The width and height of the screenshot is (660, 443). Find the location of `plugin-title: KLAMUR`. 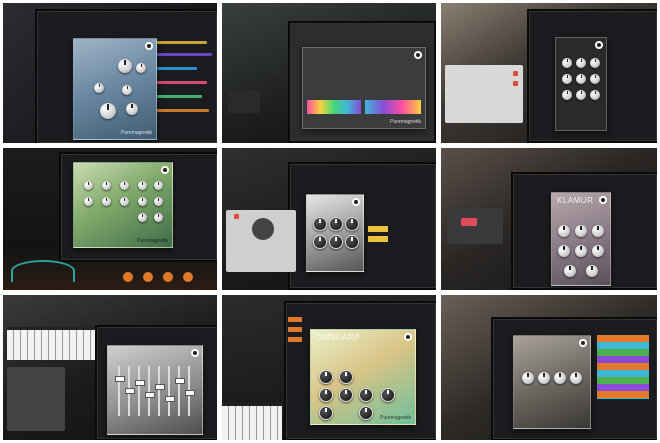

plugin-title: KLAMUR is located at coordinates (575, 200).